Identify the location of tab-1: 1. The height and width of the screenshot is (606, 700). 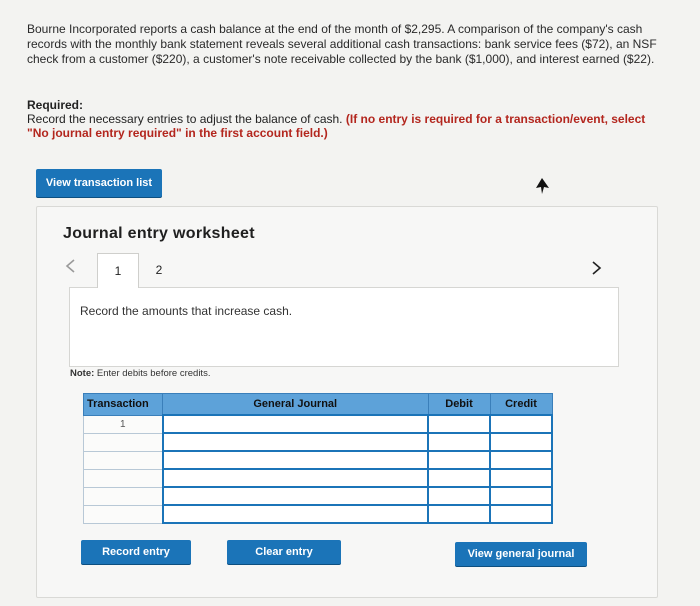
(118, 270).